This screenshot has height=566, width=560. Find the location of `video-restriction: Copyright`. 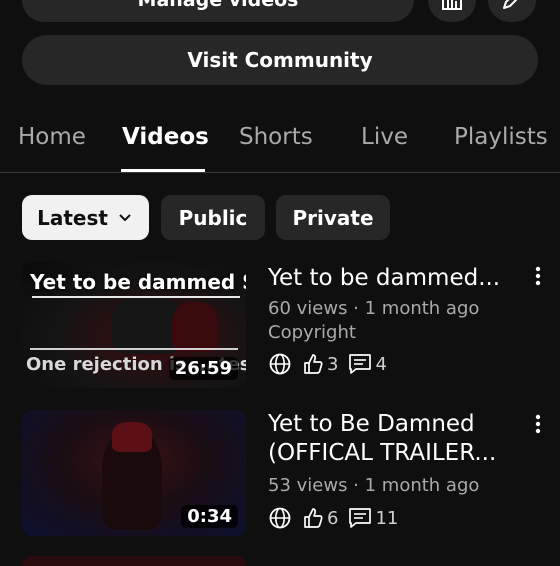

video-restriction: Copyright is located at coordinates (312, 332).